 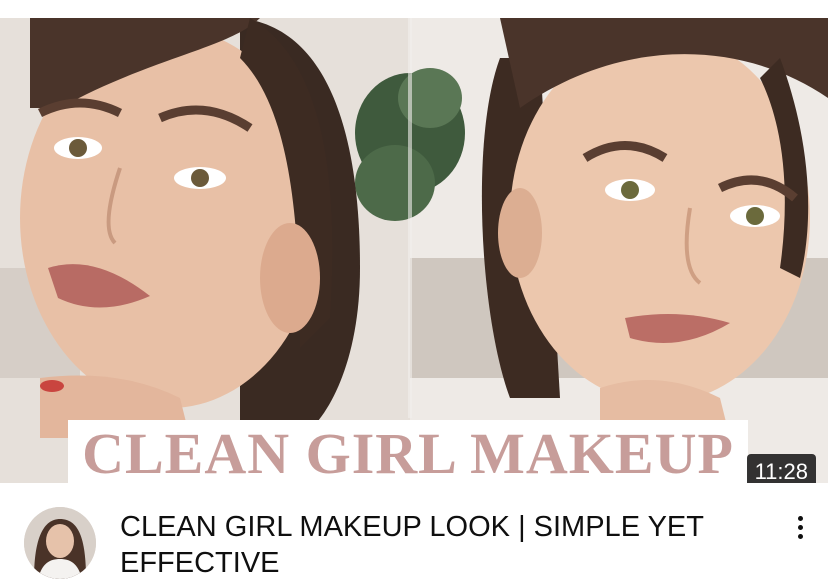 I want to click on avatar-image, so click(x=60, y=543).